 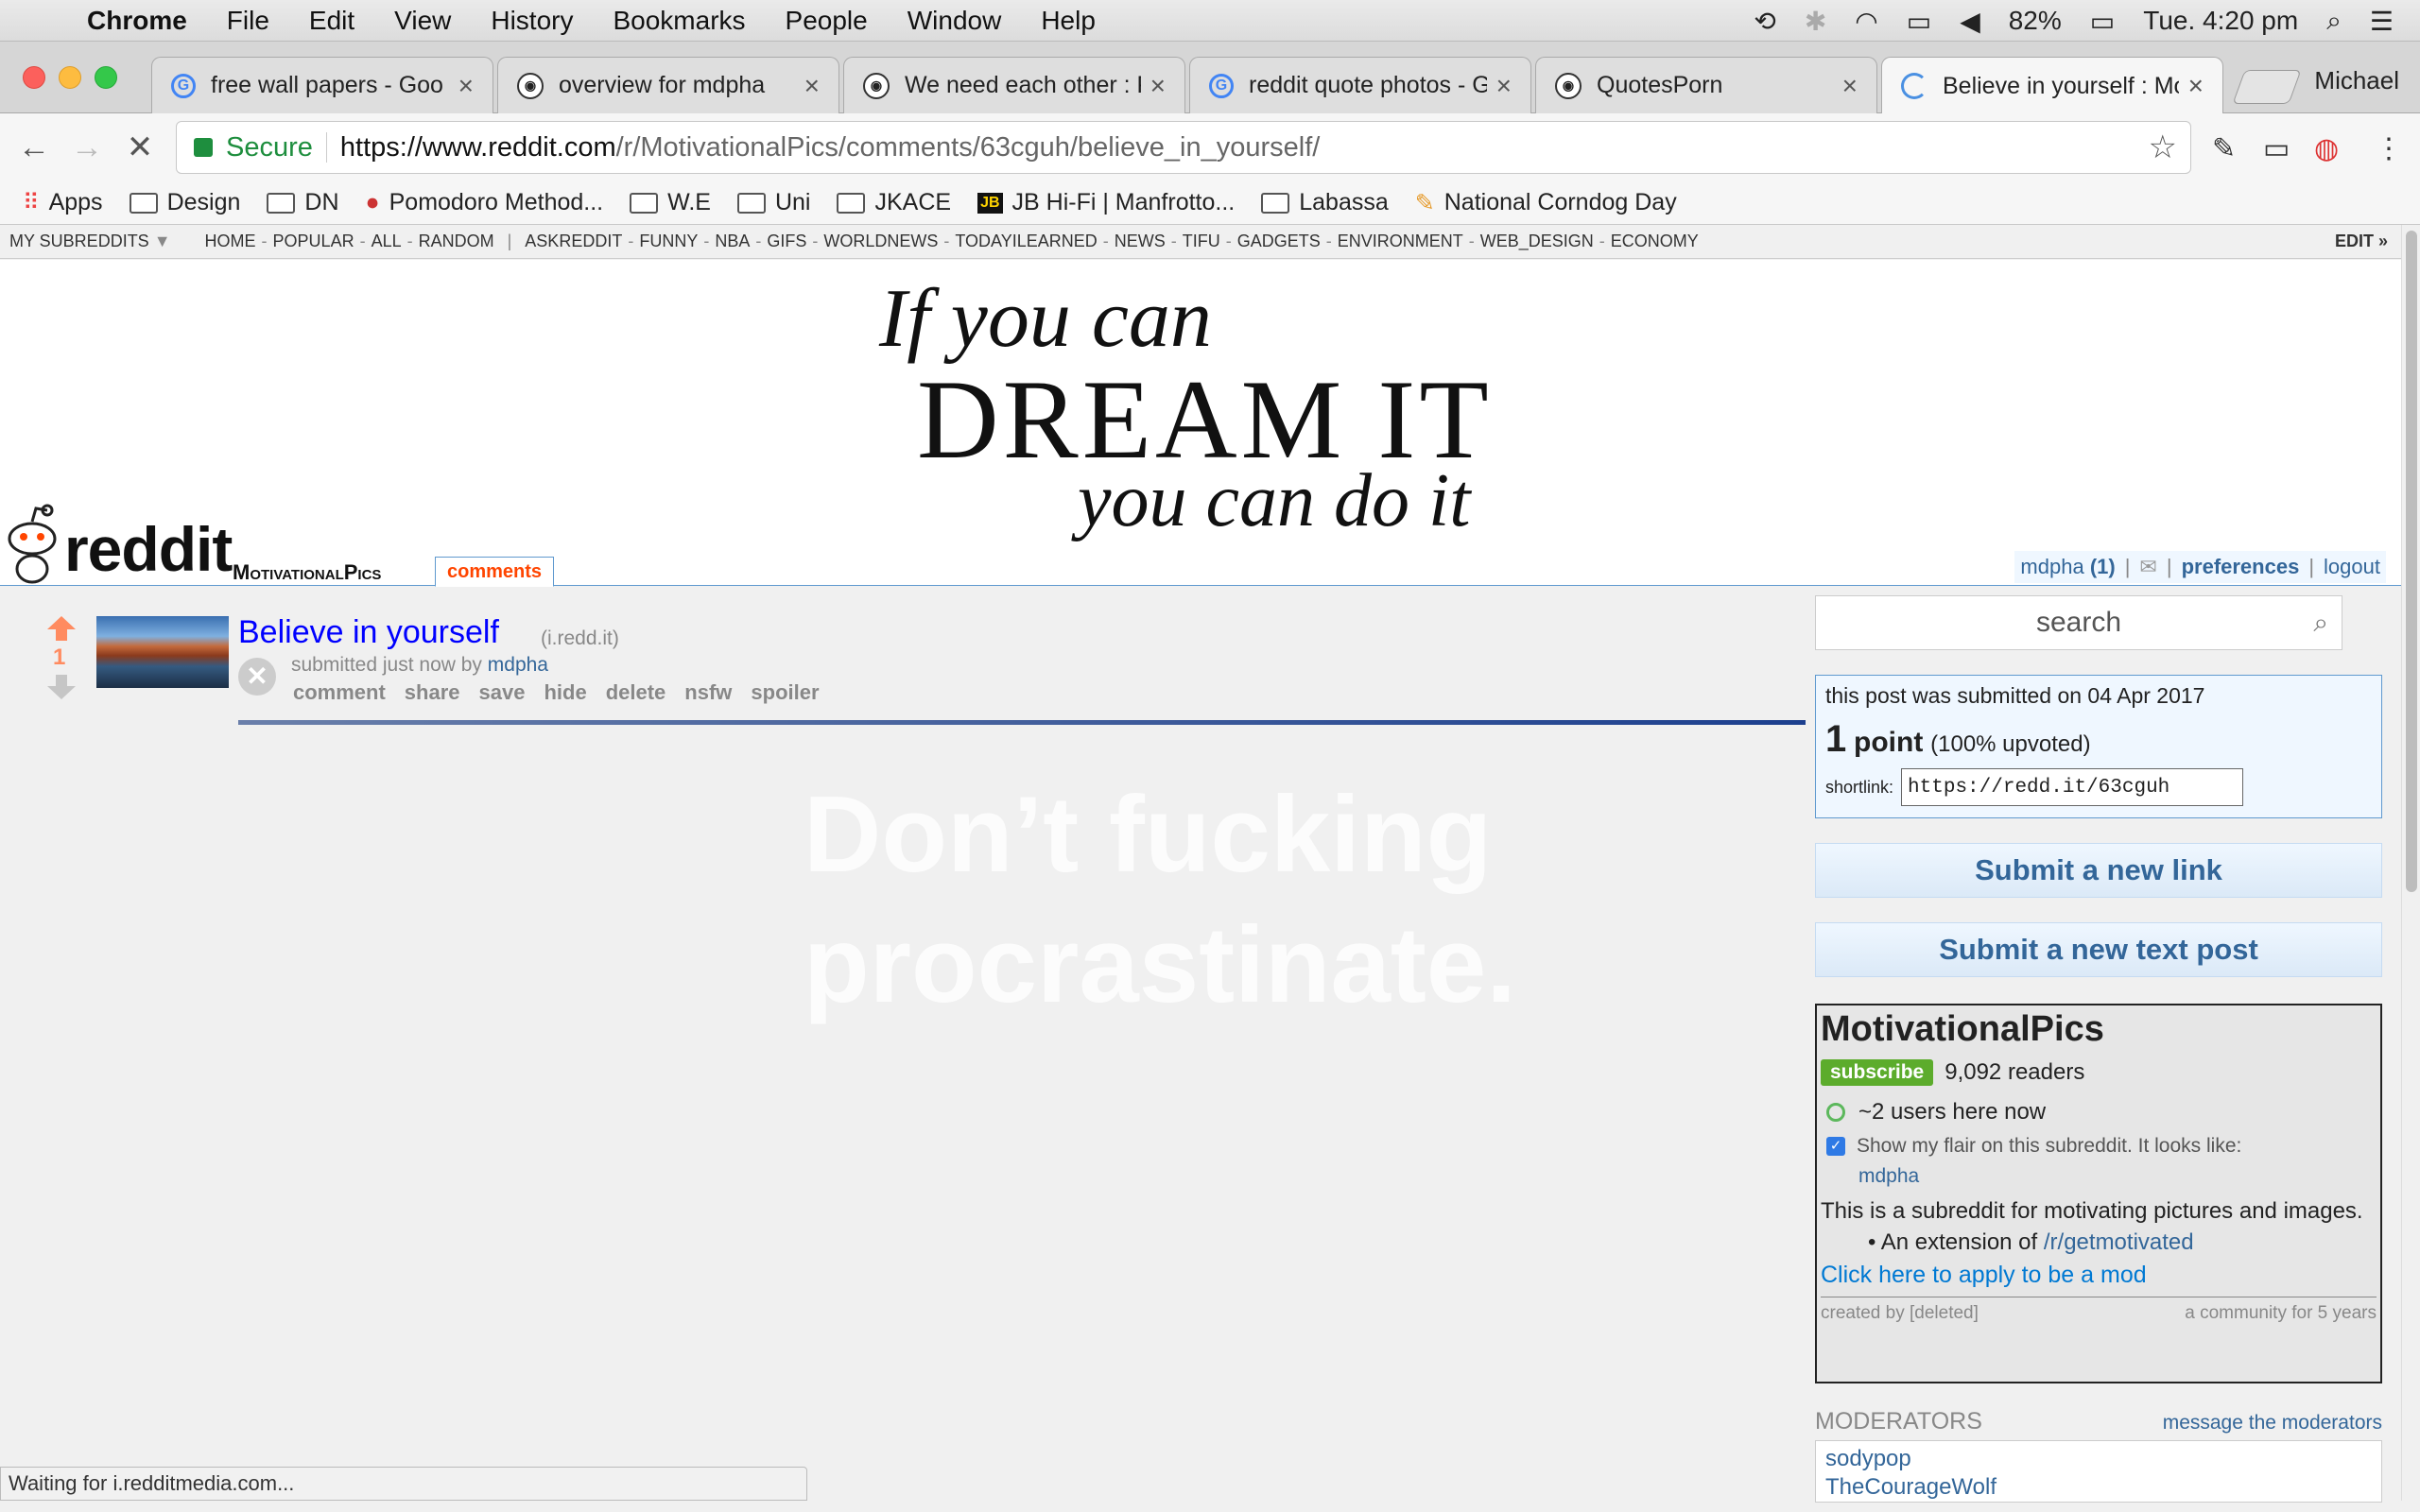 What do you see at coordinates (2389, 148) in the screenshot?
I see `chrome-menu-icon: ⋮` at bounding box center [2389, 148].